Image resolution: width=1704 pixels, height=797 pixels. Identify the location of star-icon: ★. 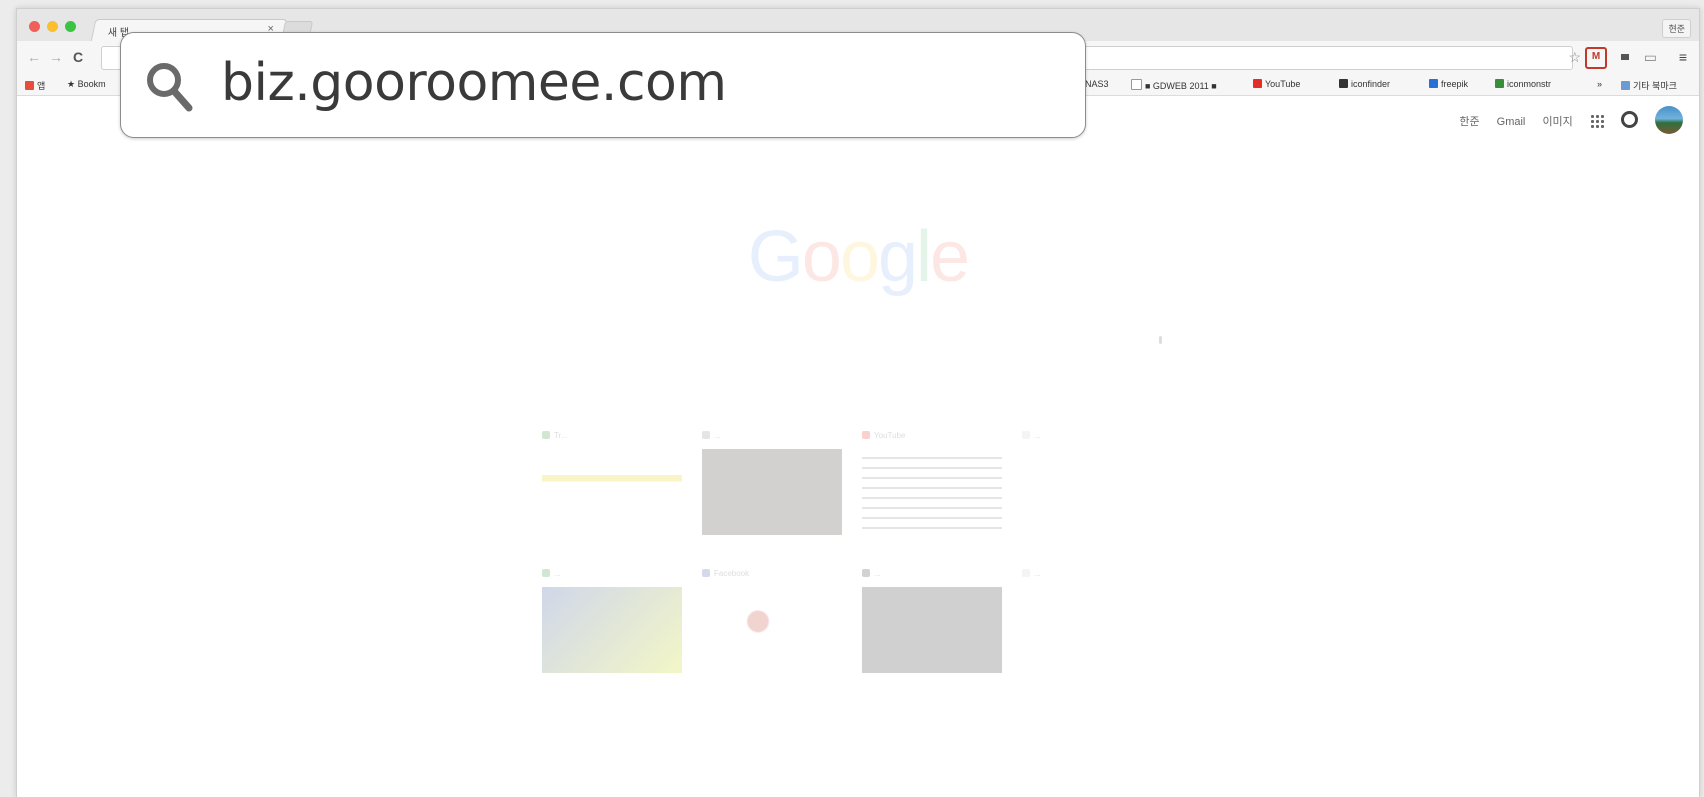
(72, 84).